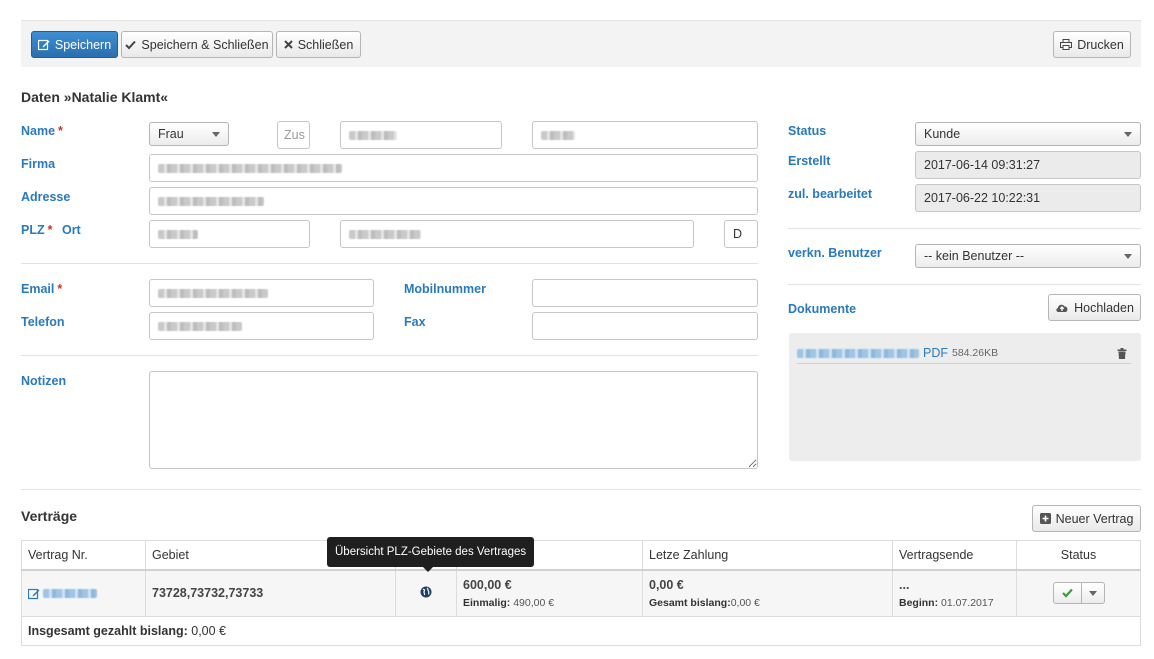 The width and height of the screenshot is (1154, 659). Describe the element at coordinates (645, 326) in the screenshot. I see `fax-input` at that location.